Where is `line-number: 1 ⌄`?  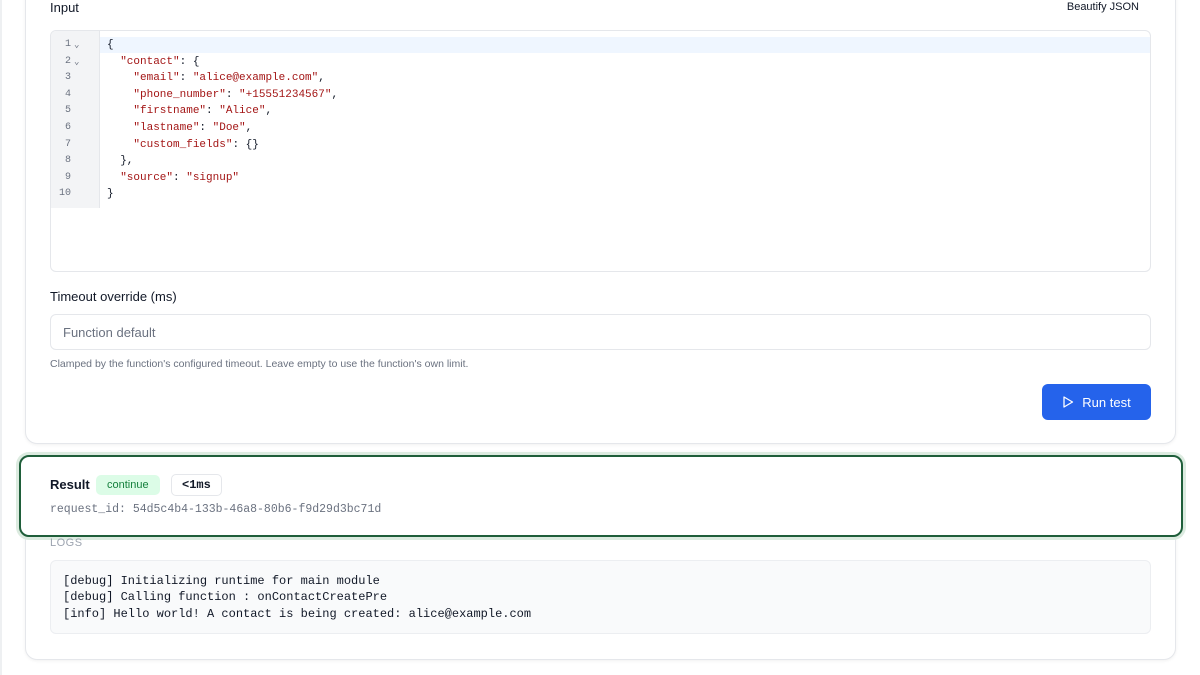
line-number: 1 ⌄ is located at coordinates (75, 45).